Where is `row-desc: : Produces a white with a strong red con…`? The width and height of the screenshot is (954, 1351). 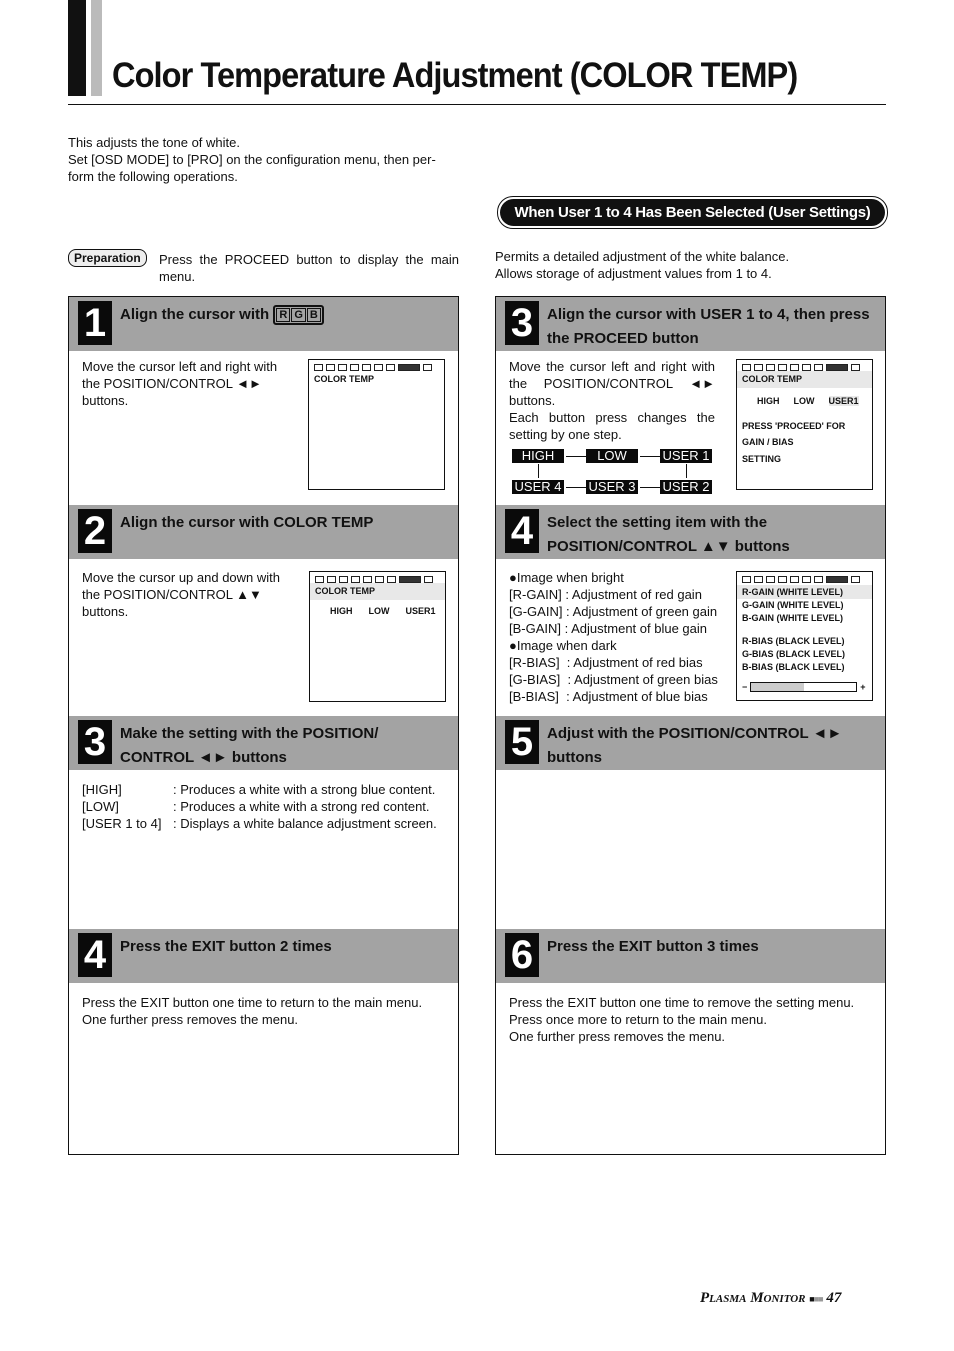
row-desc: : Produces a white with a strong red con… is located at coordinates (301, 806).